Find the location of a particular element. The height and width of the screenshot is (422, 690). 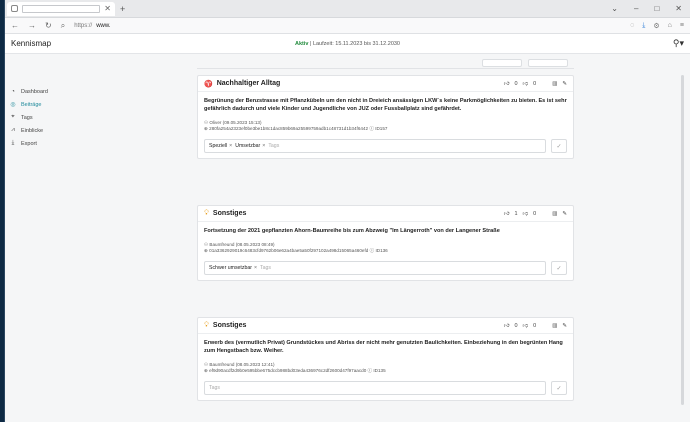

tab-title is located at coordinates (61, 8).